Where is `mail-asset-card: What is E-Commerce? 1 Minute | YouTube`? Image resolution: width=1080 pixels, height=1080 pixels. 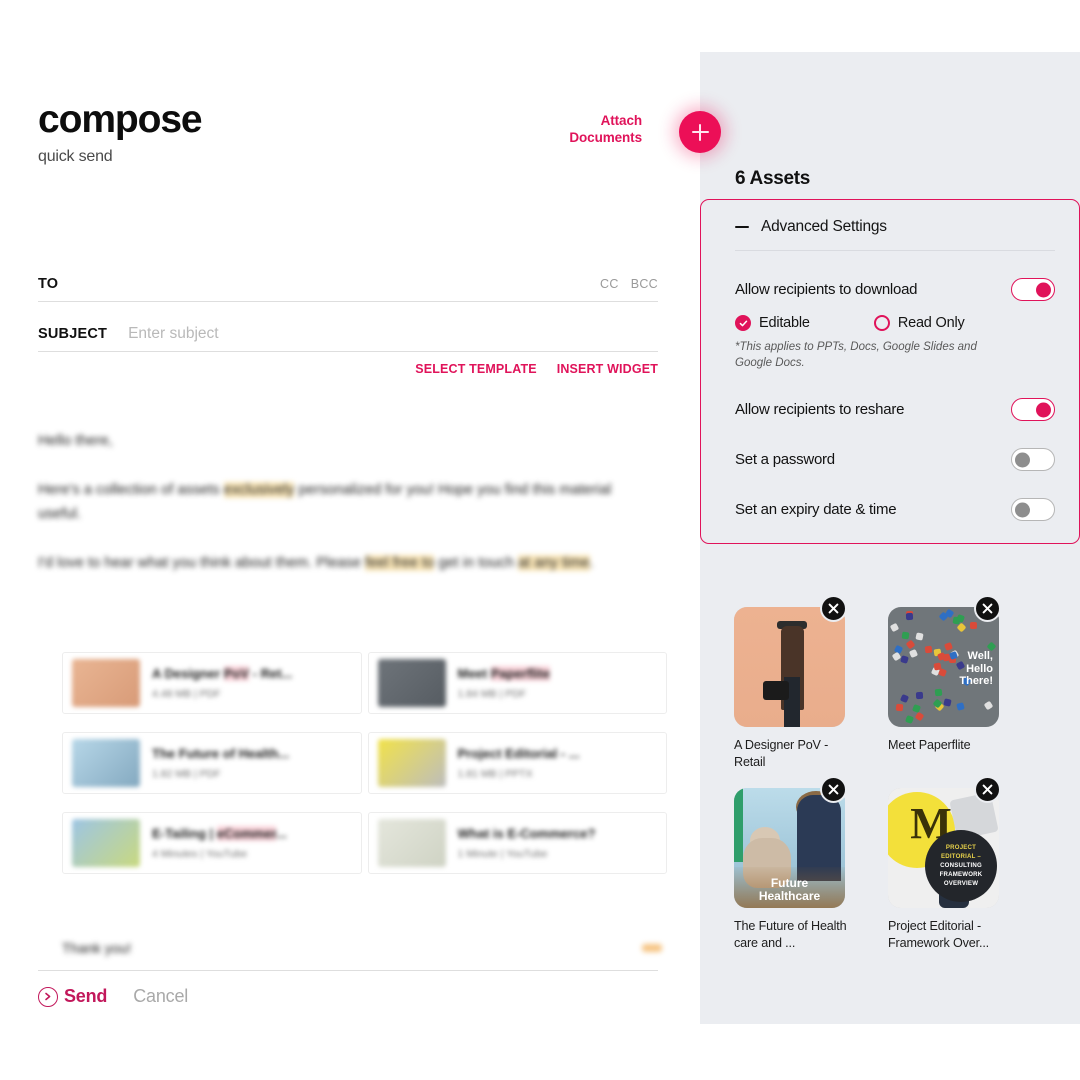 mail-asset-card: What is E-Commerce? 1 Minute | YouTube is located at coordinates (517, 843).